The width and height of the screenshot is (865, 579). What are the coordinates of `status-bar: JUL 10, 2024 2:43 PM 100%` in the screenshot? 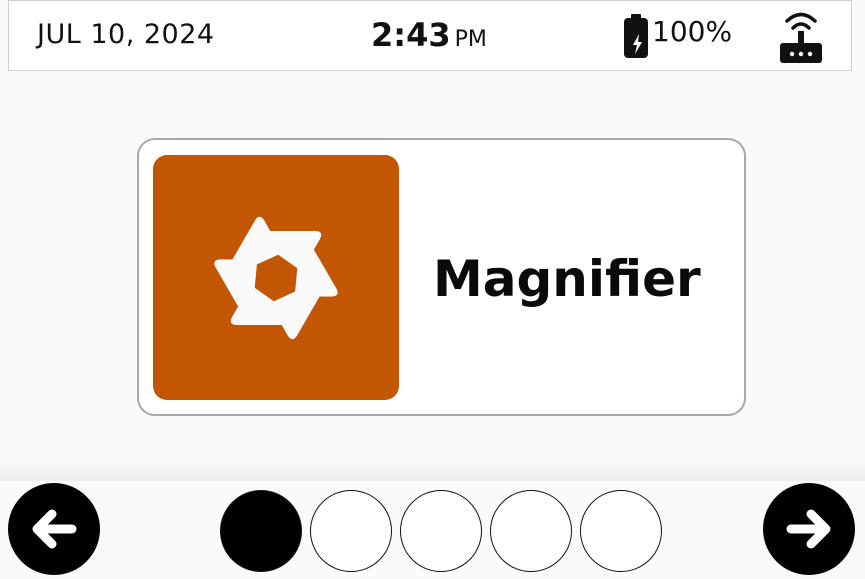 It's located at (430, 35).